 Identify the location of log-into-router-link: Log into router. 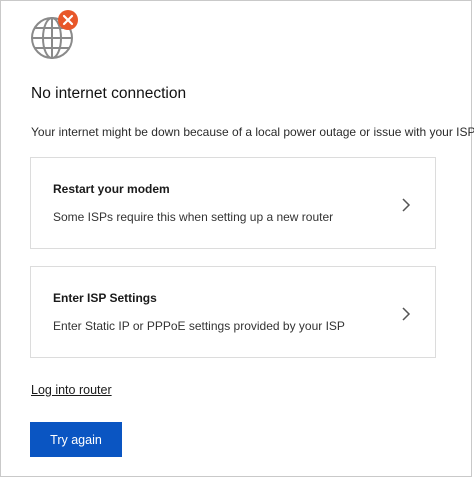
(71, 390).